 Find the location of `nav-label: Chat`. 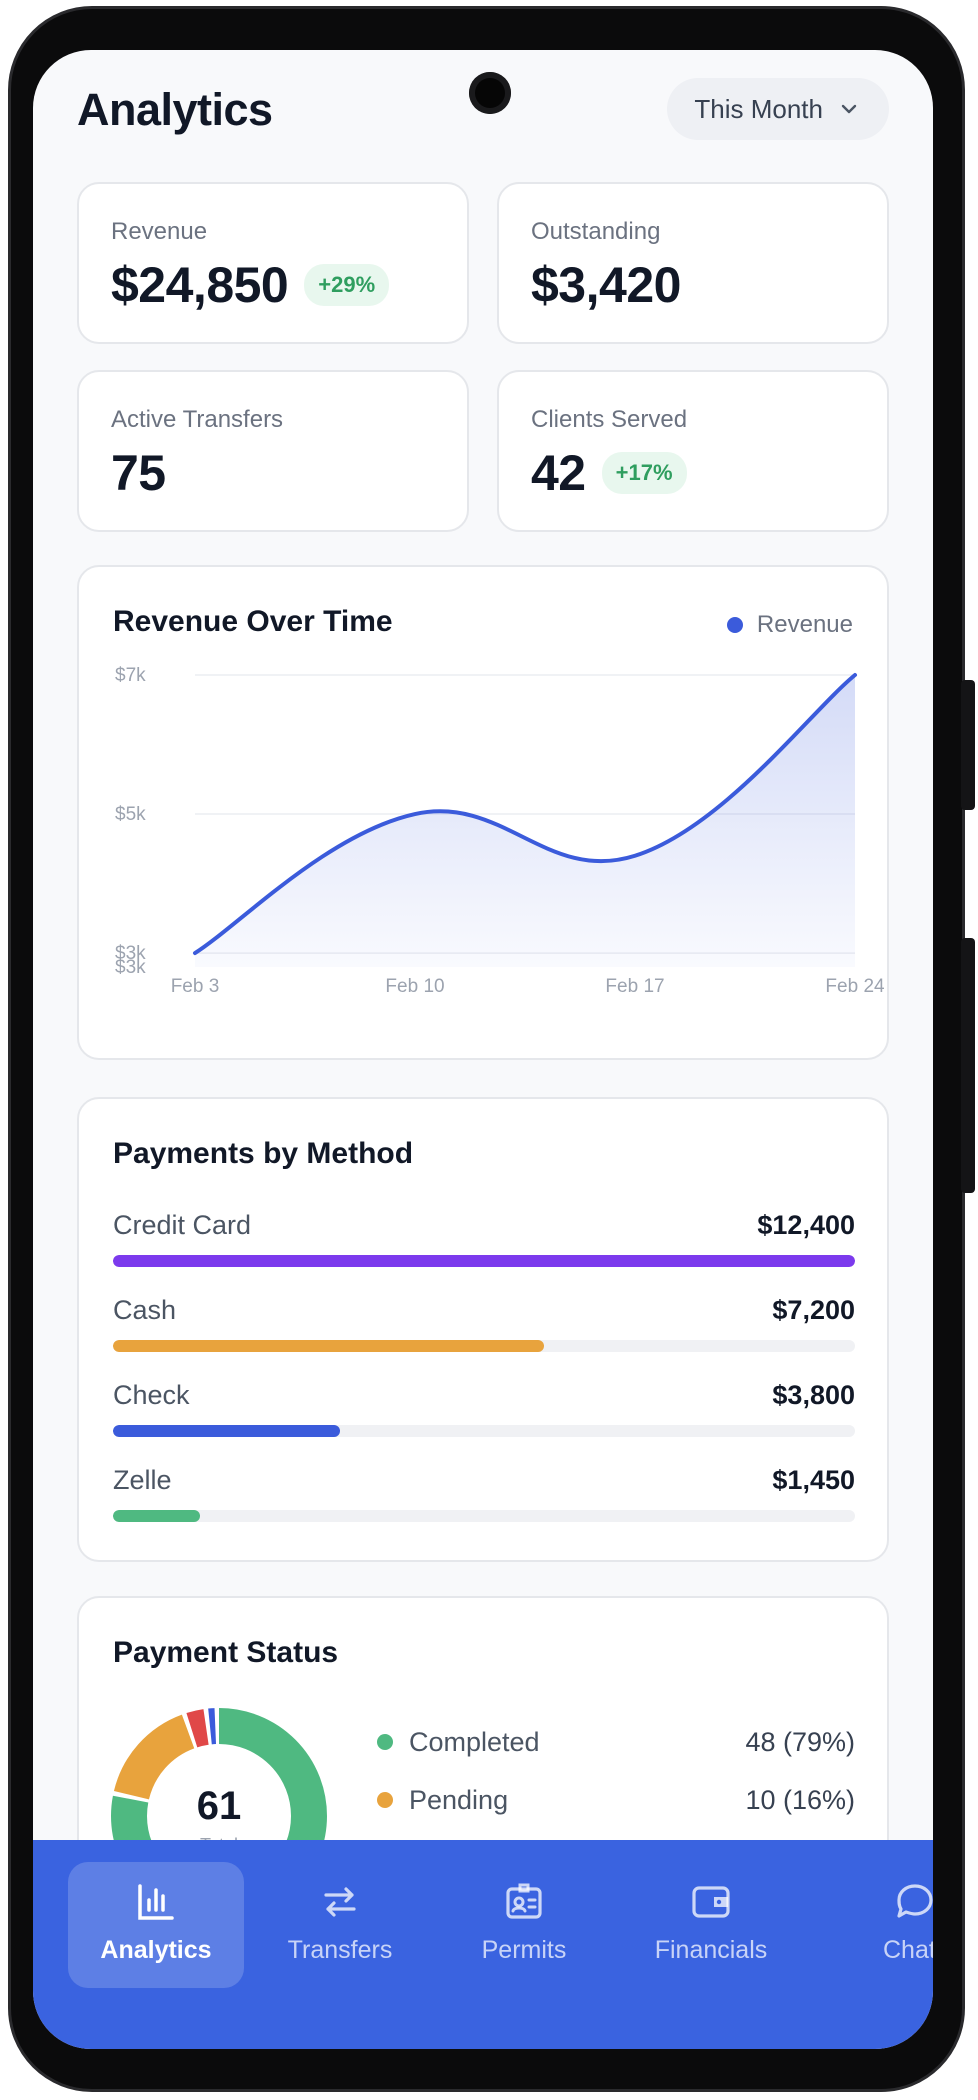

nav-label: Chat is located at coordinates (908, 1950).